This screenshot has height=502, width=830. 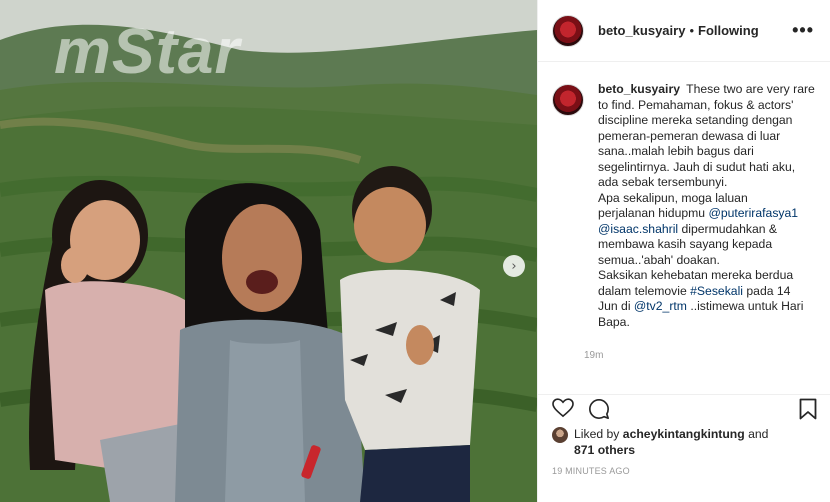 What do you see at coordinates (676, 151) in the screenshot?
I see `caption-line: sana..malah lebih bagus dari` at bounding box center [676, 151].